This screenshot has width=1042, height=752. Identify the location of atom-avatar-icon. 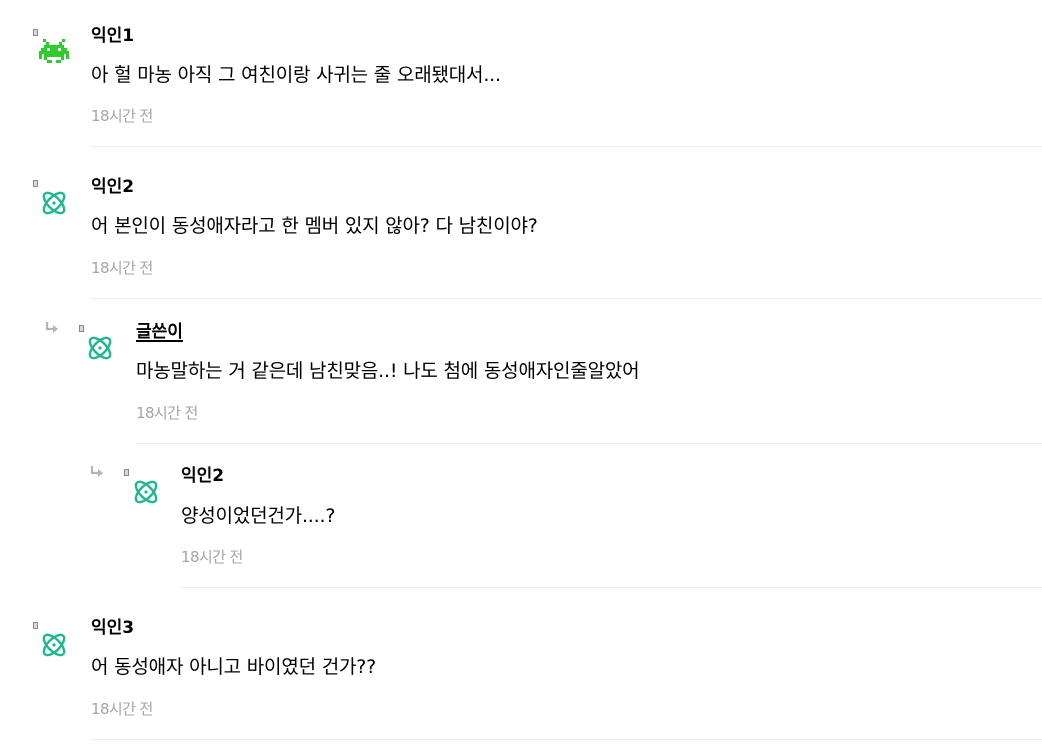
(54, 645).